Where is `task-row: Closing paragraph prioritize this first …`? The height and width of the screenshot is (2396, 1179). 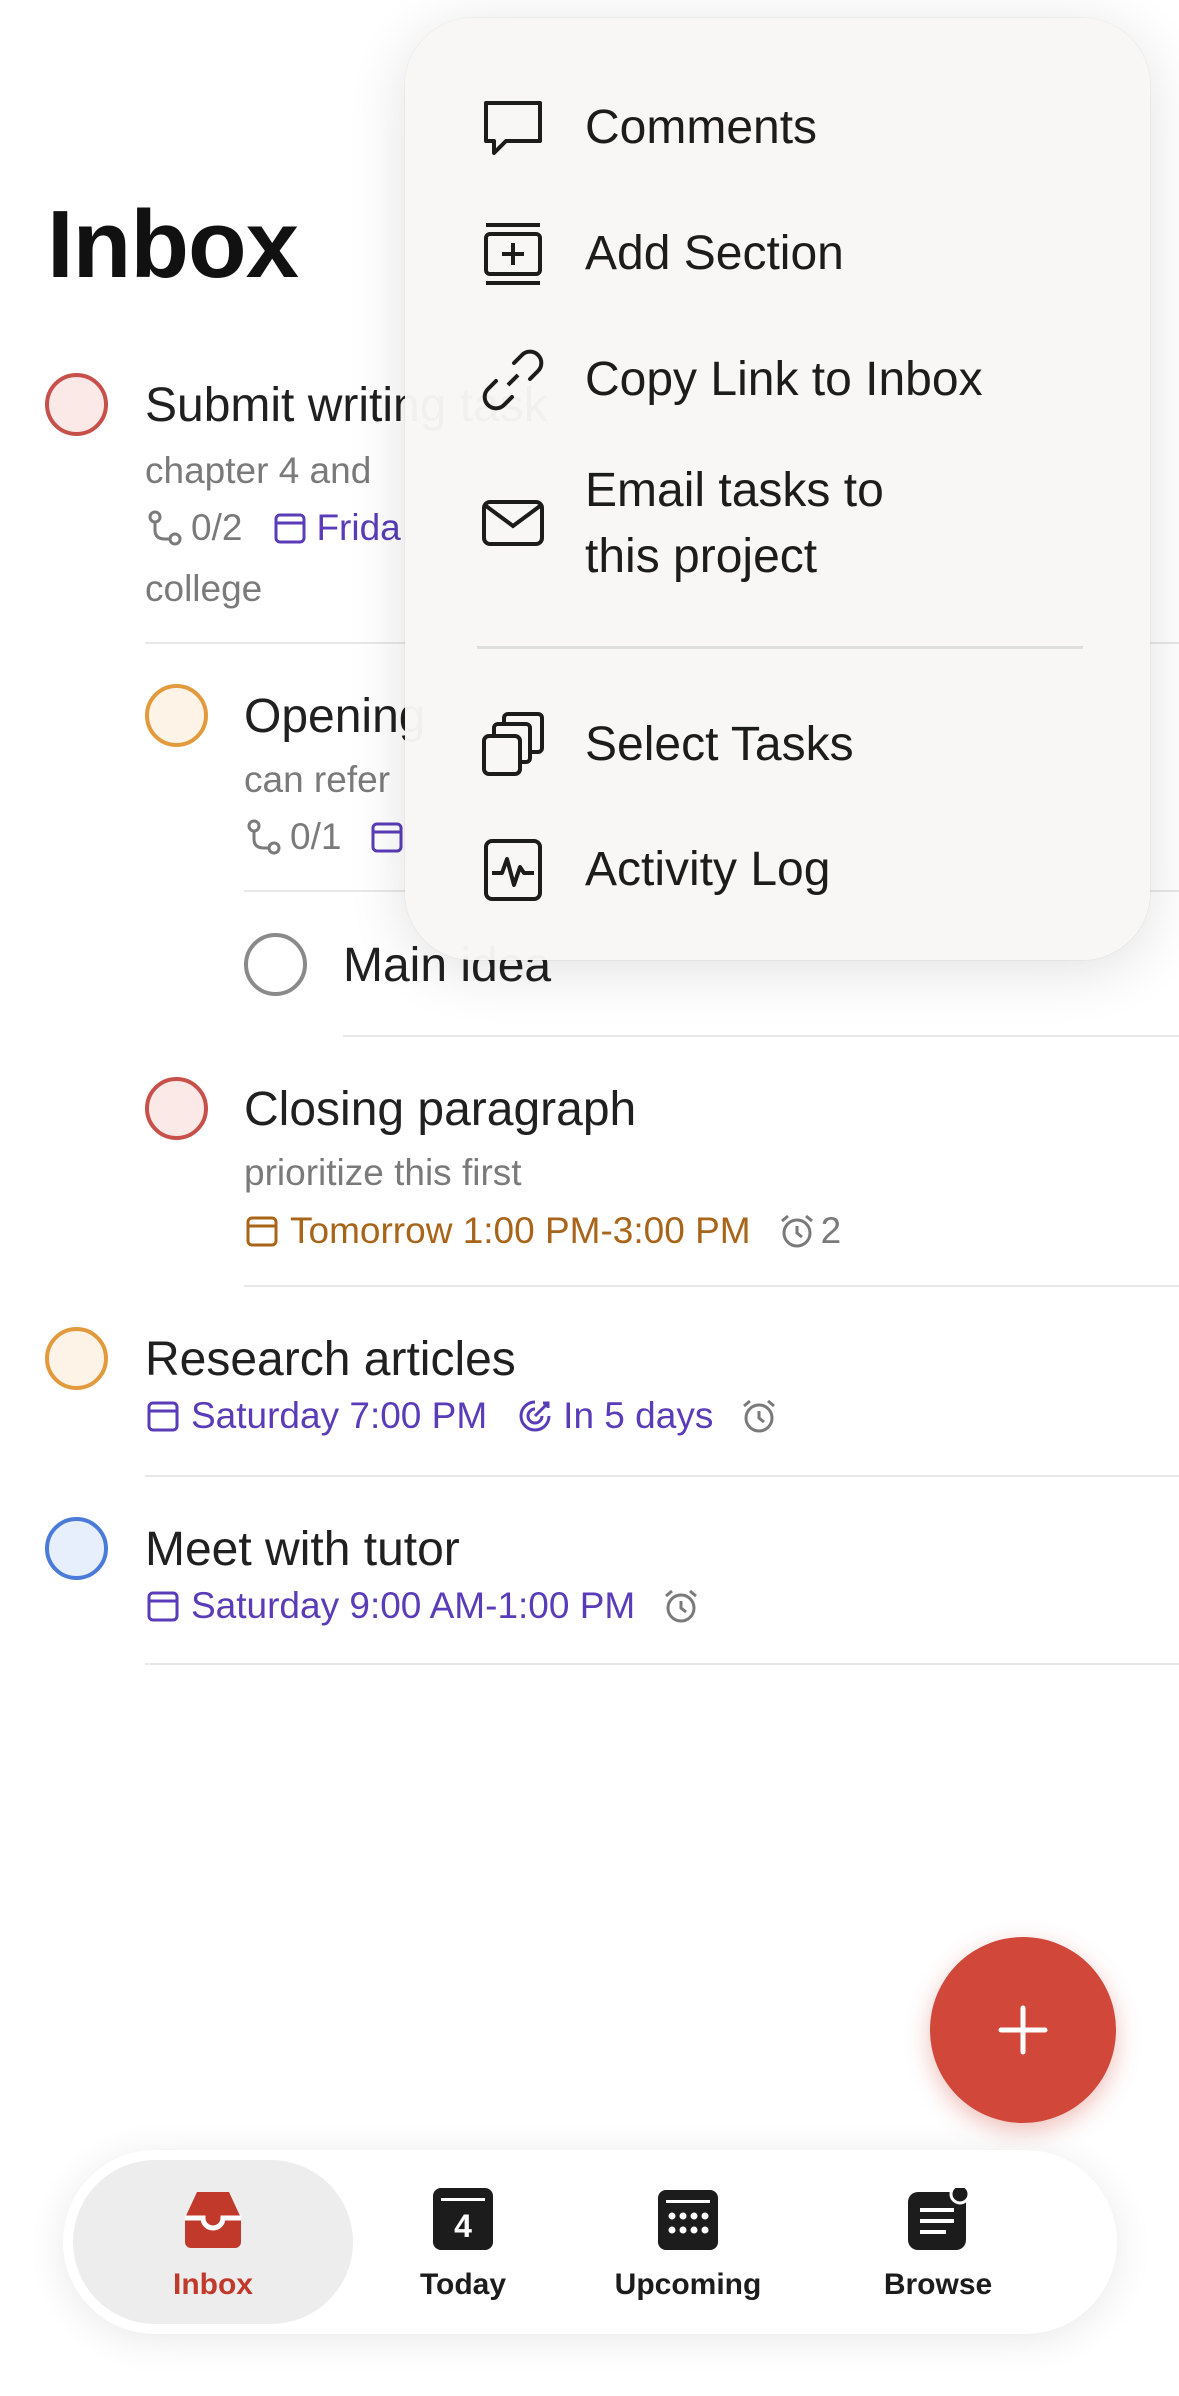
task-row: Closing paragraph prioritize this first … is located at coordinates (589, 1165).